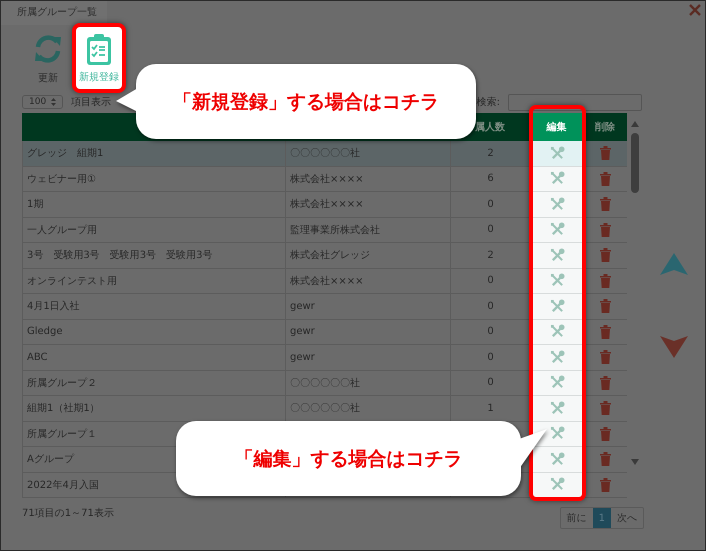 This screenshot has height=551, width=706. I want to click on table-cell-text: 3号 受験用3号 受験用3号 受験用3号, so click(119, 255).